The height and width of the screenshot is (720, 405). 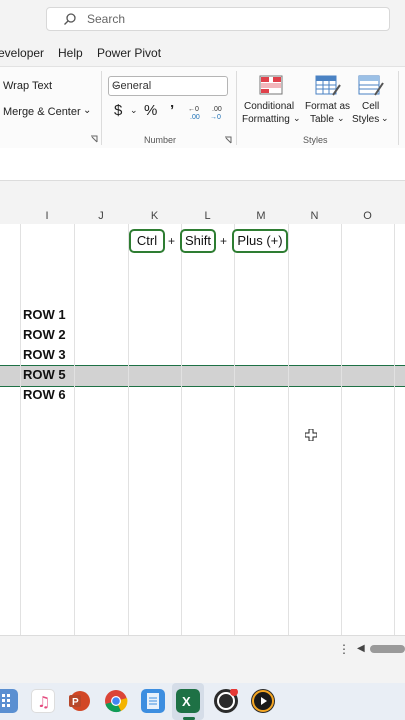 What do you see at coordinates (260, 241) in the screenshot?
I see `shortcut-key-plus: Plus (+)` at bounding box center [260, 241].